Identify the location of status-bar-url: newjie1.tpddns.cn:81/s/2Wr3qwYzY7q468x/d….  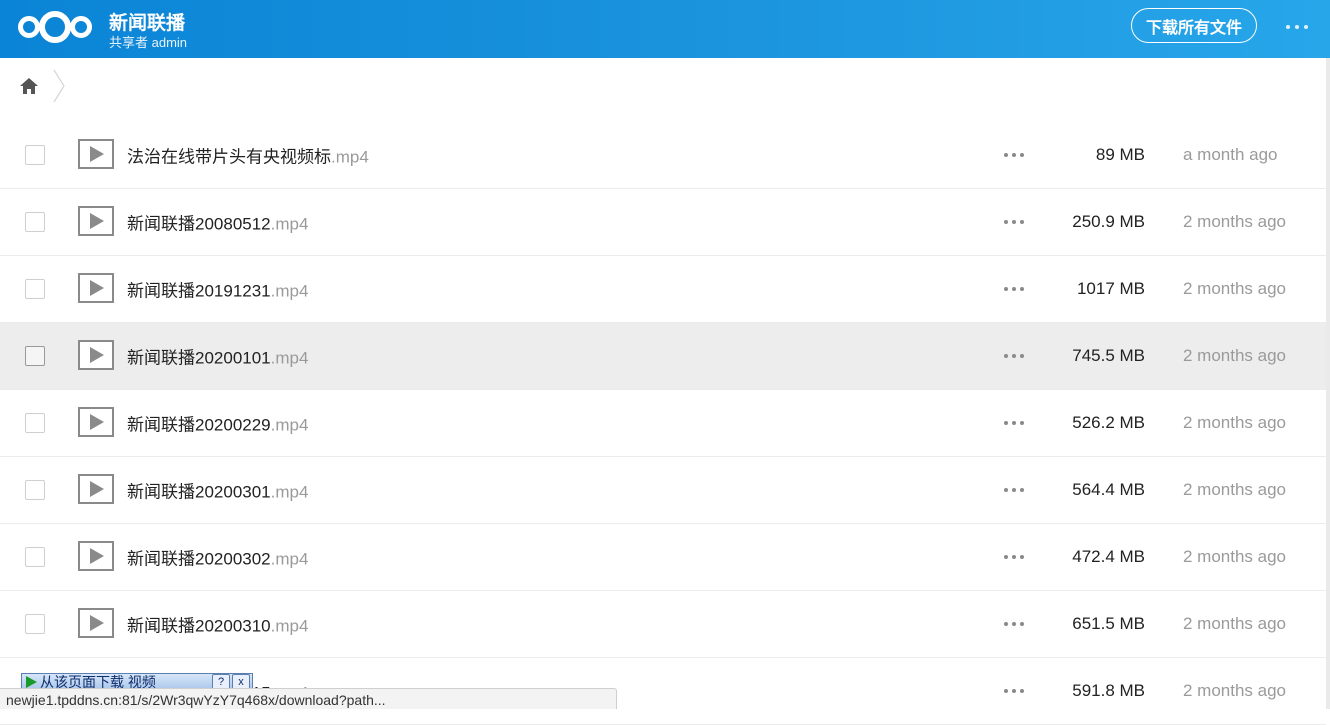
(308, 698).